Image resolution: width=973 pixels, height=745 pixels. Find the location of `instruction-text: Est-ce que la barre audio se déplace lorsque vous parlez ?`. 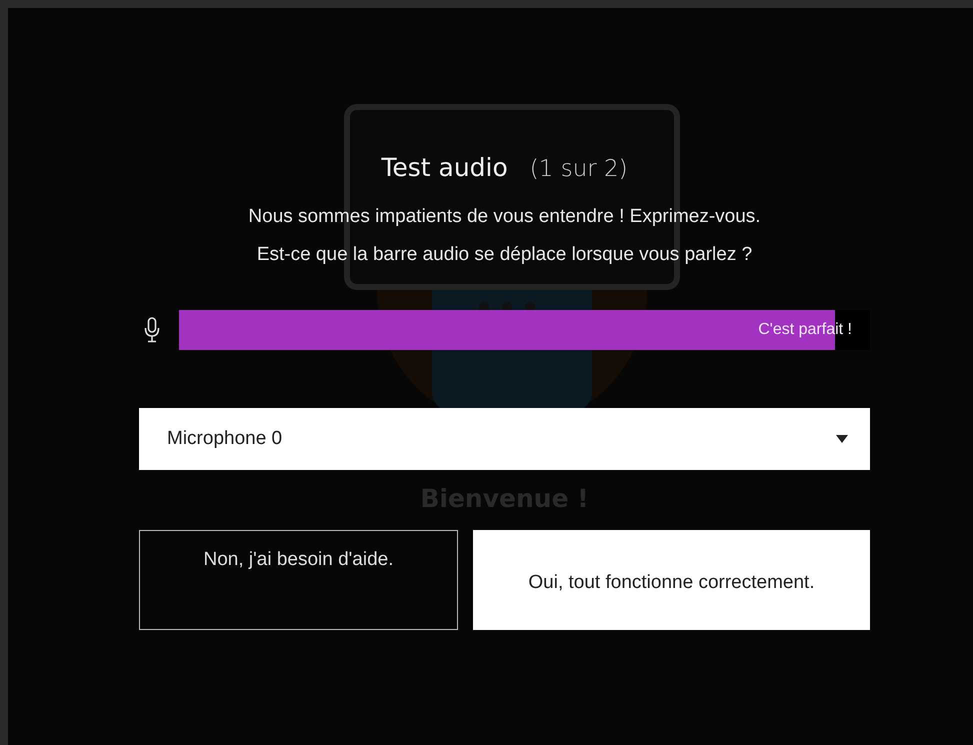

instruction-text: Est-ce que la barre audio se déplace lorsque vous parlez ? is located at coordinates (504, 255).